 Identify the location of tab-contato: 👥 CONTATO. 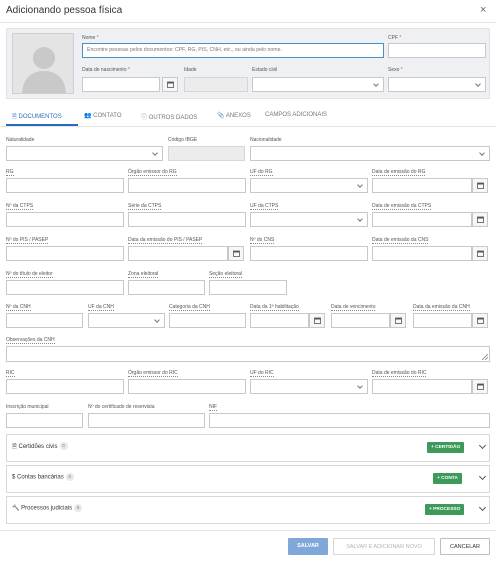
(103, 115).